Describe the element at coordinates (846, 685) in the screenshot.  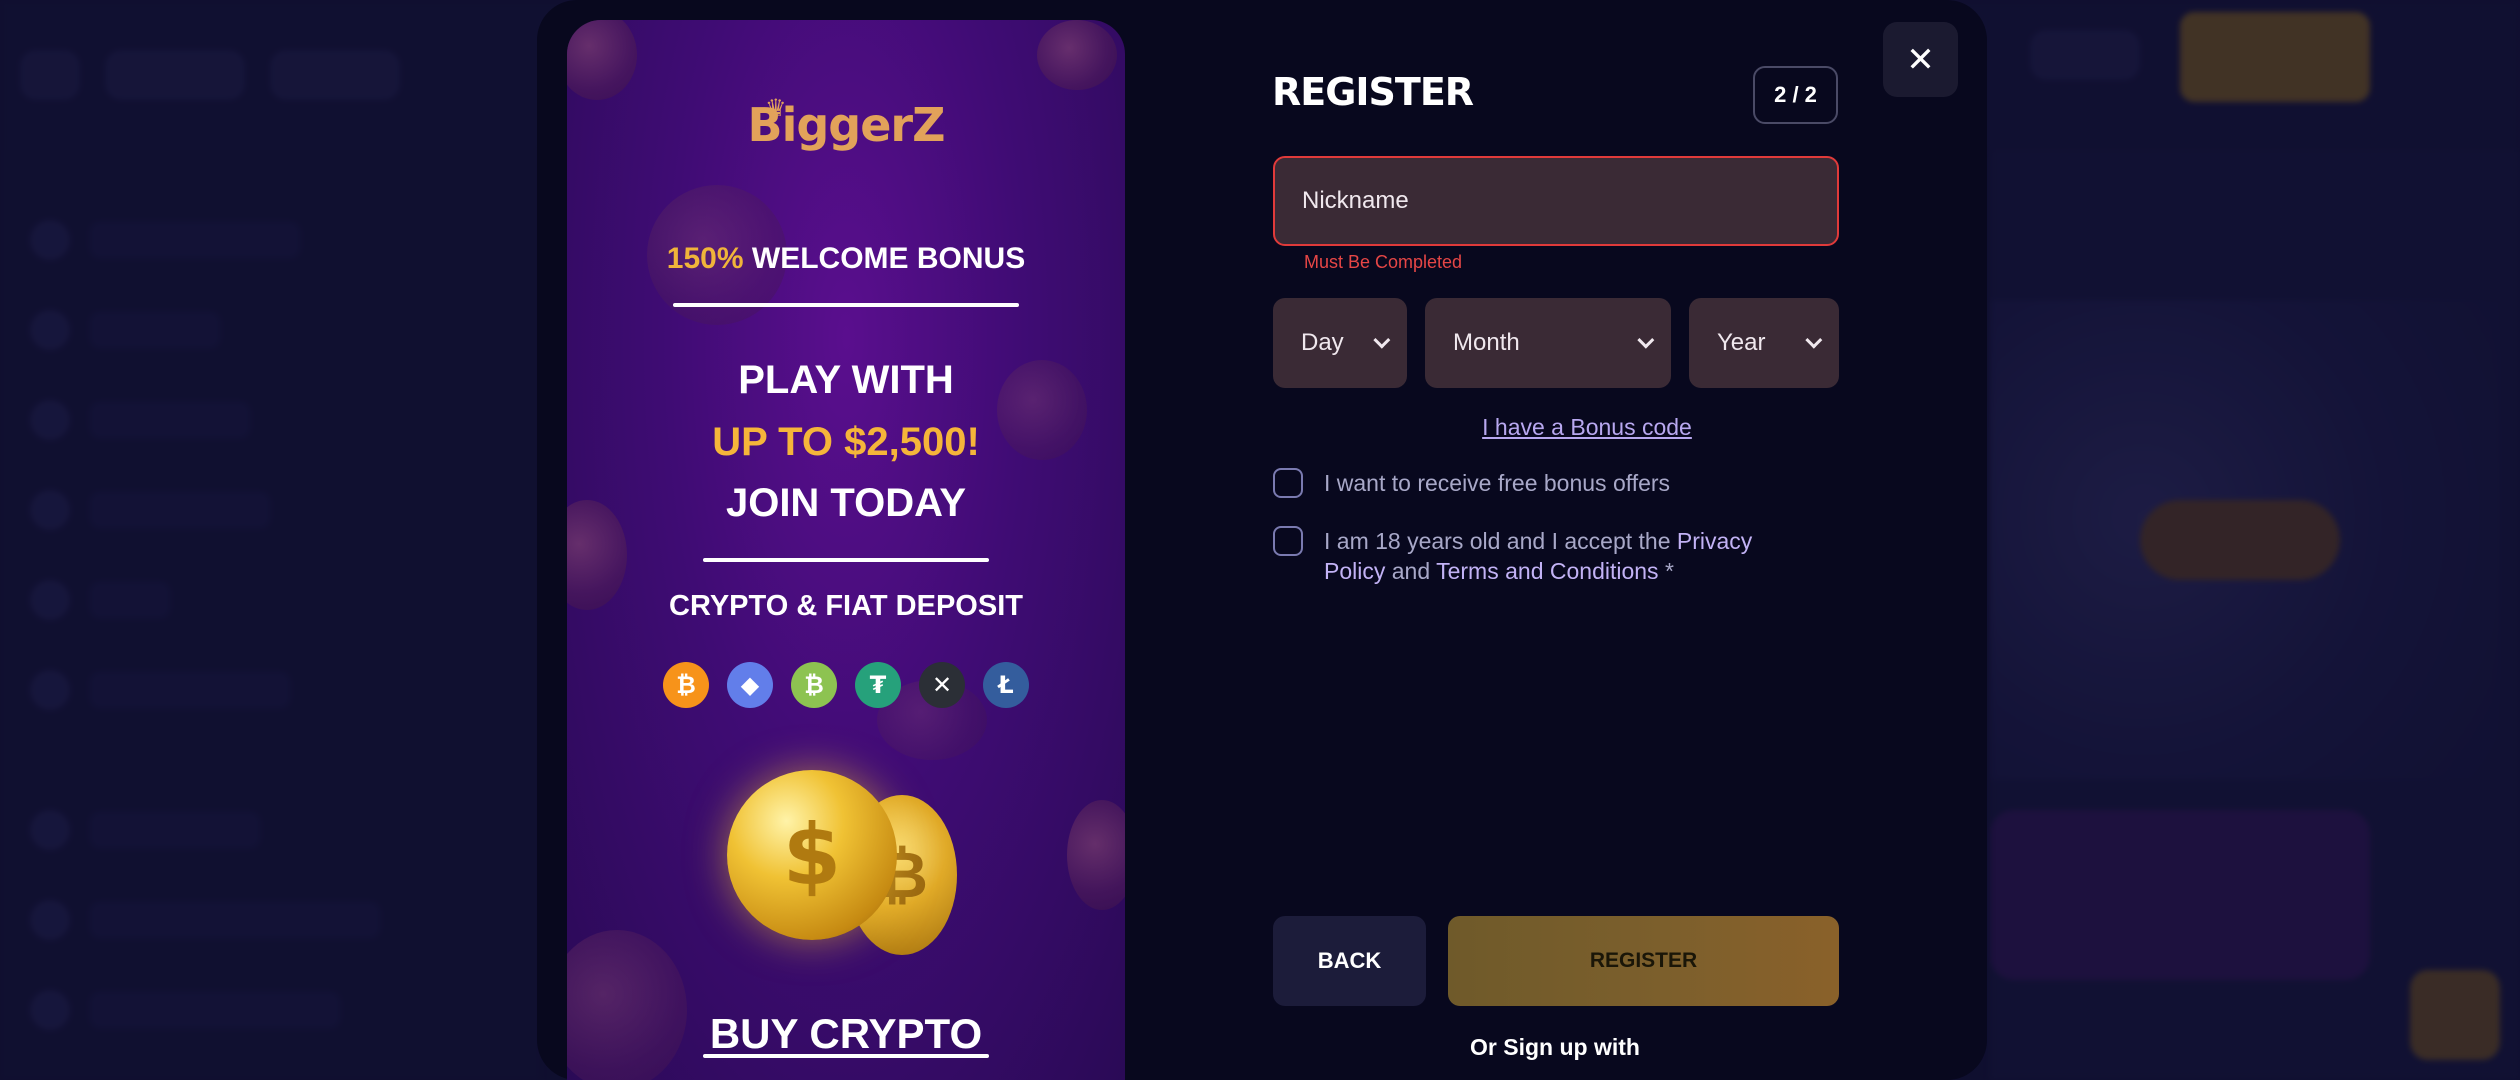
I see `crypto-icon-row: ₿ ◆ ₿ ₮ ✕ Ł` at that location.